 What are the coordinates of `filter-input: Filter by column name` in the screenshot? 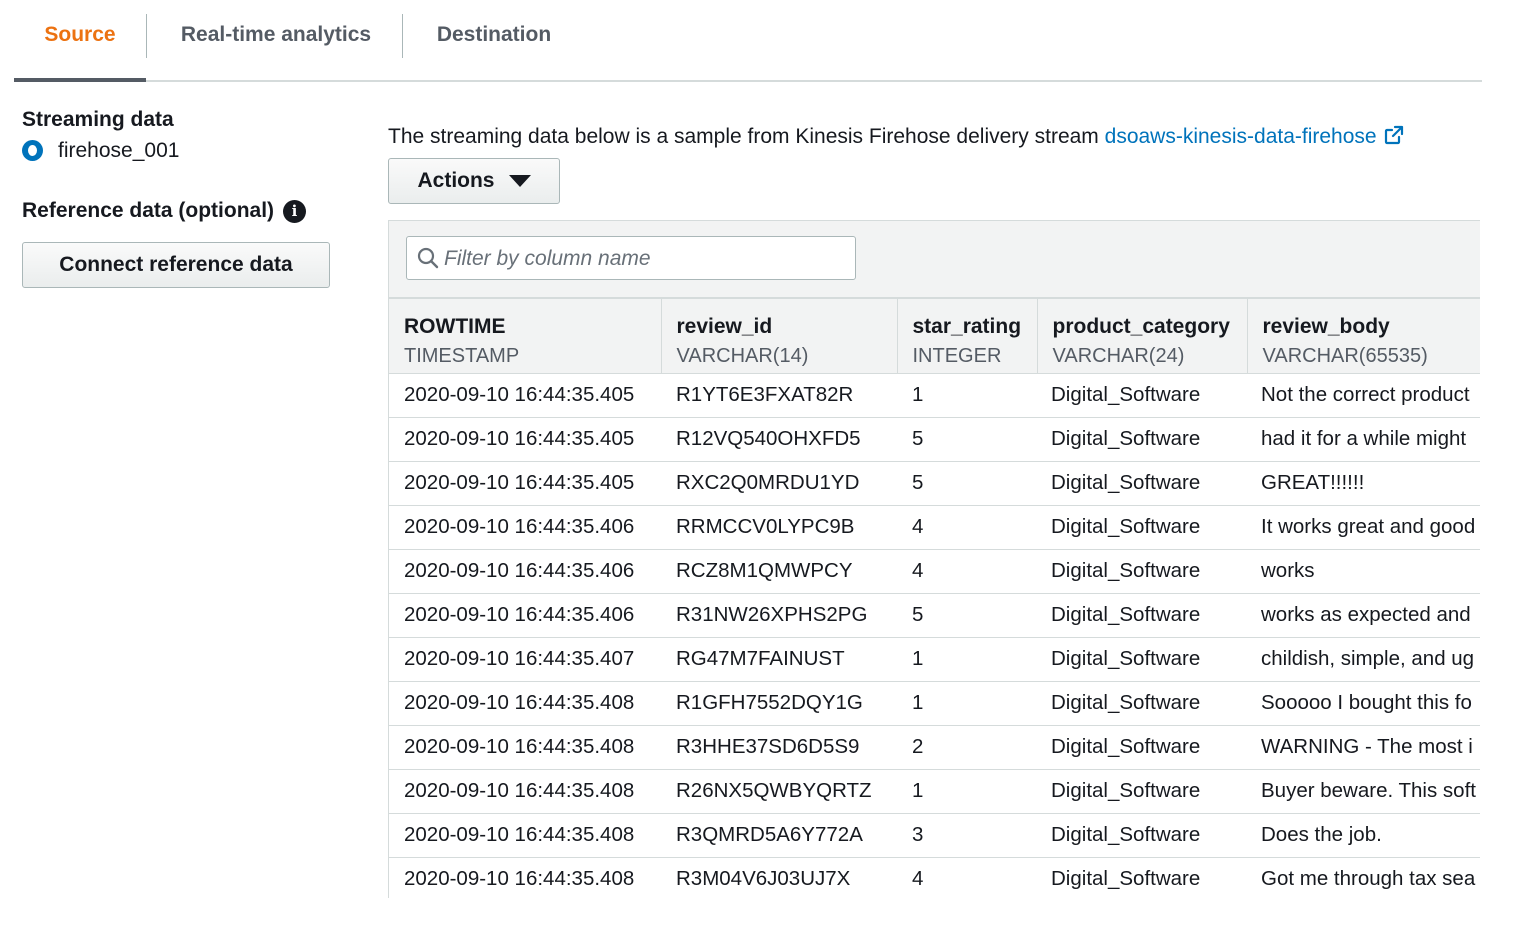 It's located at (631, 258).